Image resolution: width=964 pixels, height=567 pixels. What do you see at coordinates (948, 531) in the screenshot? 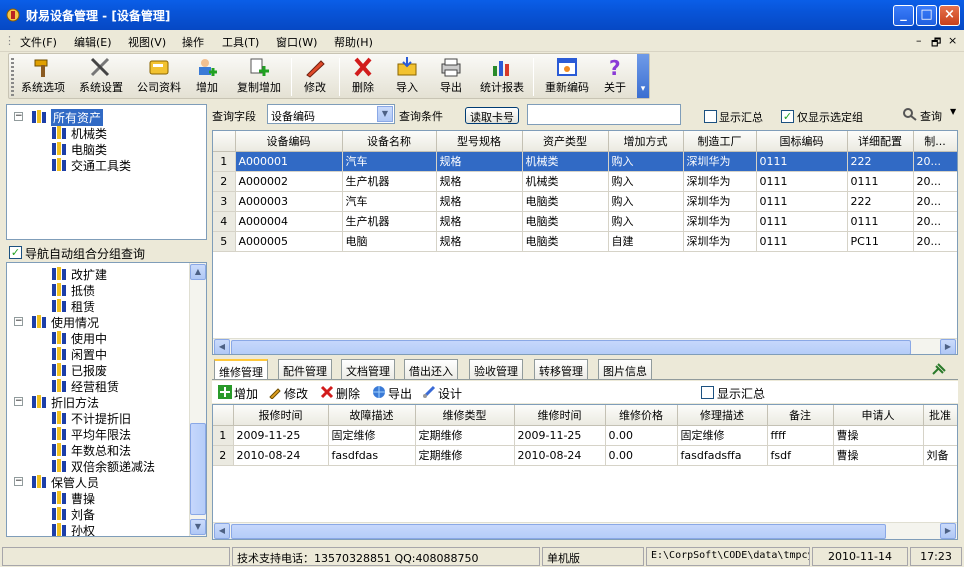
I see `scroll-right-arrow: ▶` at bounding box center [948, 531].